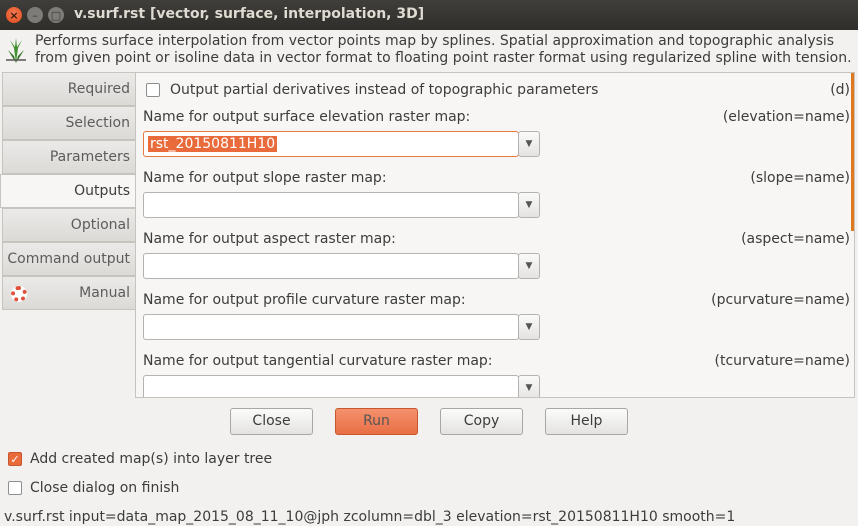 This screenshot has height=526, width=858. Describe the element at coordinates (213, 144) in the screenshot. I see `elevation-value: rst_20150811H10` at that location.